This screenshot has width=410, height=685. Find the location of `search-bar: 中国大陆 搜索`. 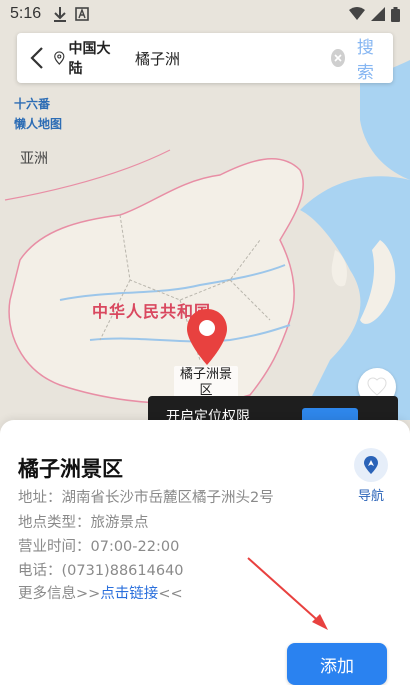

search-bar: 中国大陆 搜索 is located at coordinates (205, 58).